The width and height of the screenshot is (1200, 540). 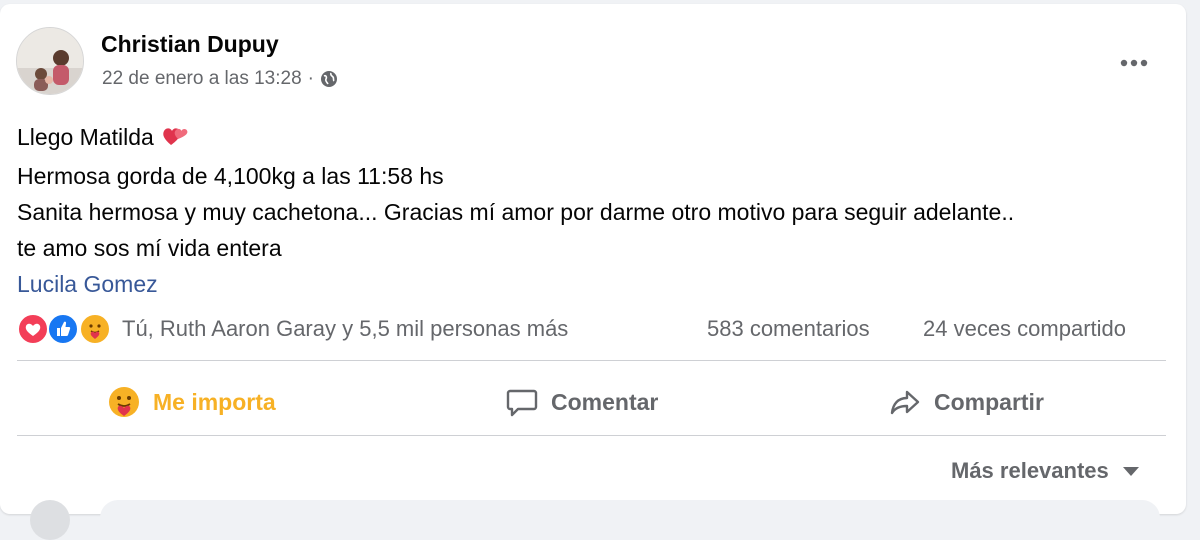 What do you see at coordinates (95, 329) in the screenshot?
I see `care-icon` at bounding box center [95, 329].